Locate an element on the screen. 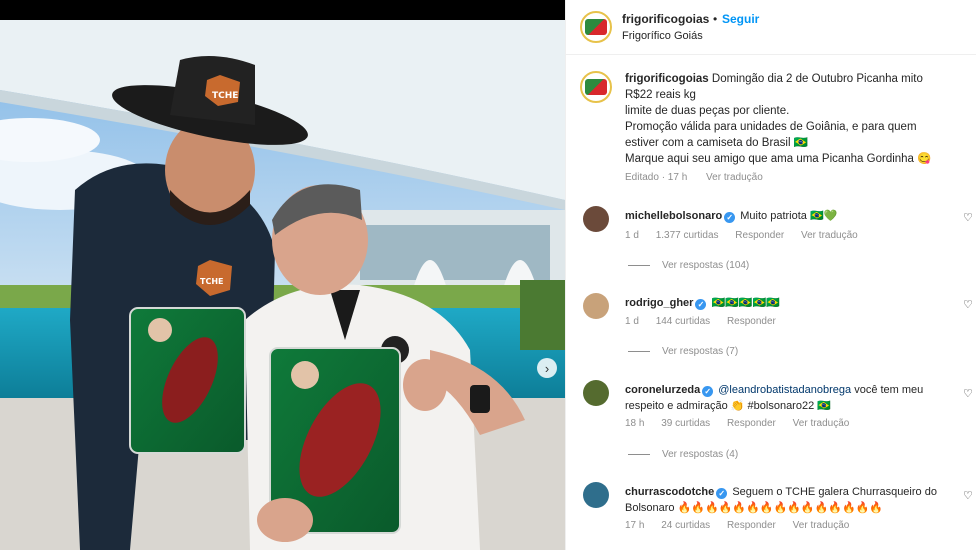  see-translation-link: Ver tradução is located at coordinates (734, 177).